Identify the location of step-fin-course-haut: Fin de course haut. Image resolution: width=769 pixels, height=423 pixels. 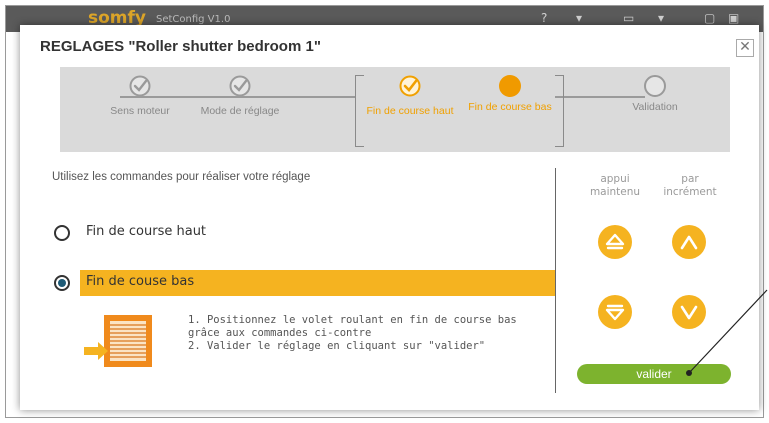
(410, 96).